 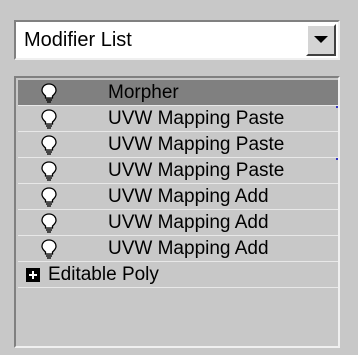 What do you see at coordinates (177, 40) in the screenshot?
I see `modifier-list-dropdown: Modifier List` at bounding box center [177, 40].